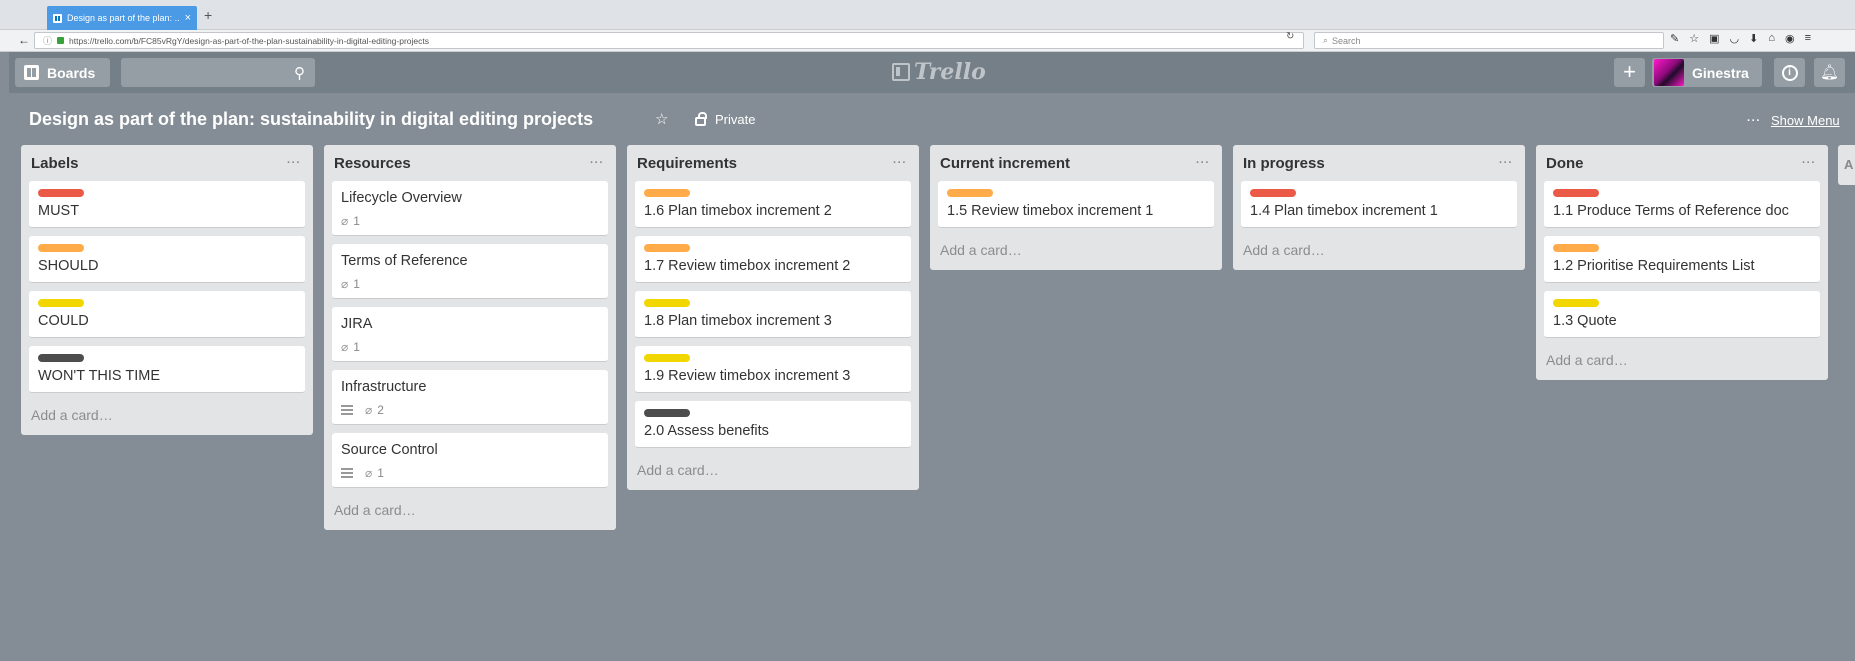  What do you see at coordinates (167, 204) in the screenshot?
I see `card: MUST` at bounding box center [167, 204].